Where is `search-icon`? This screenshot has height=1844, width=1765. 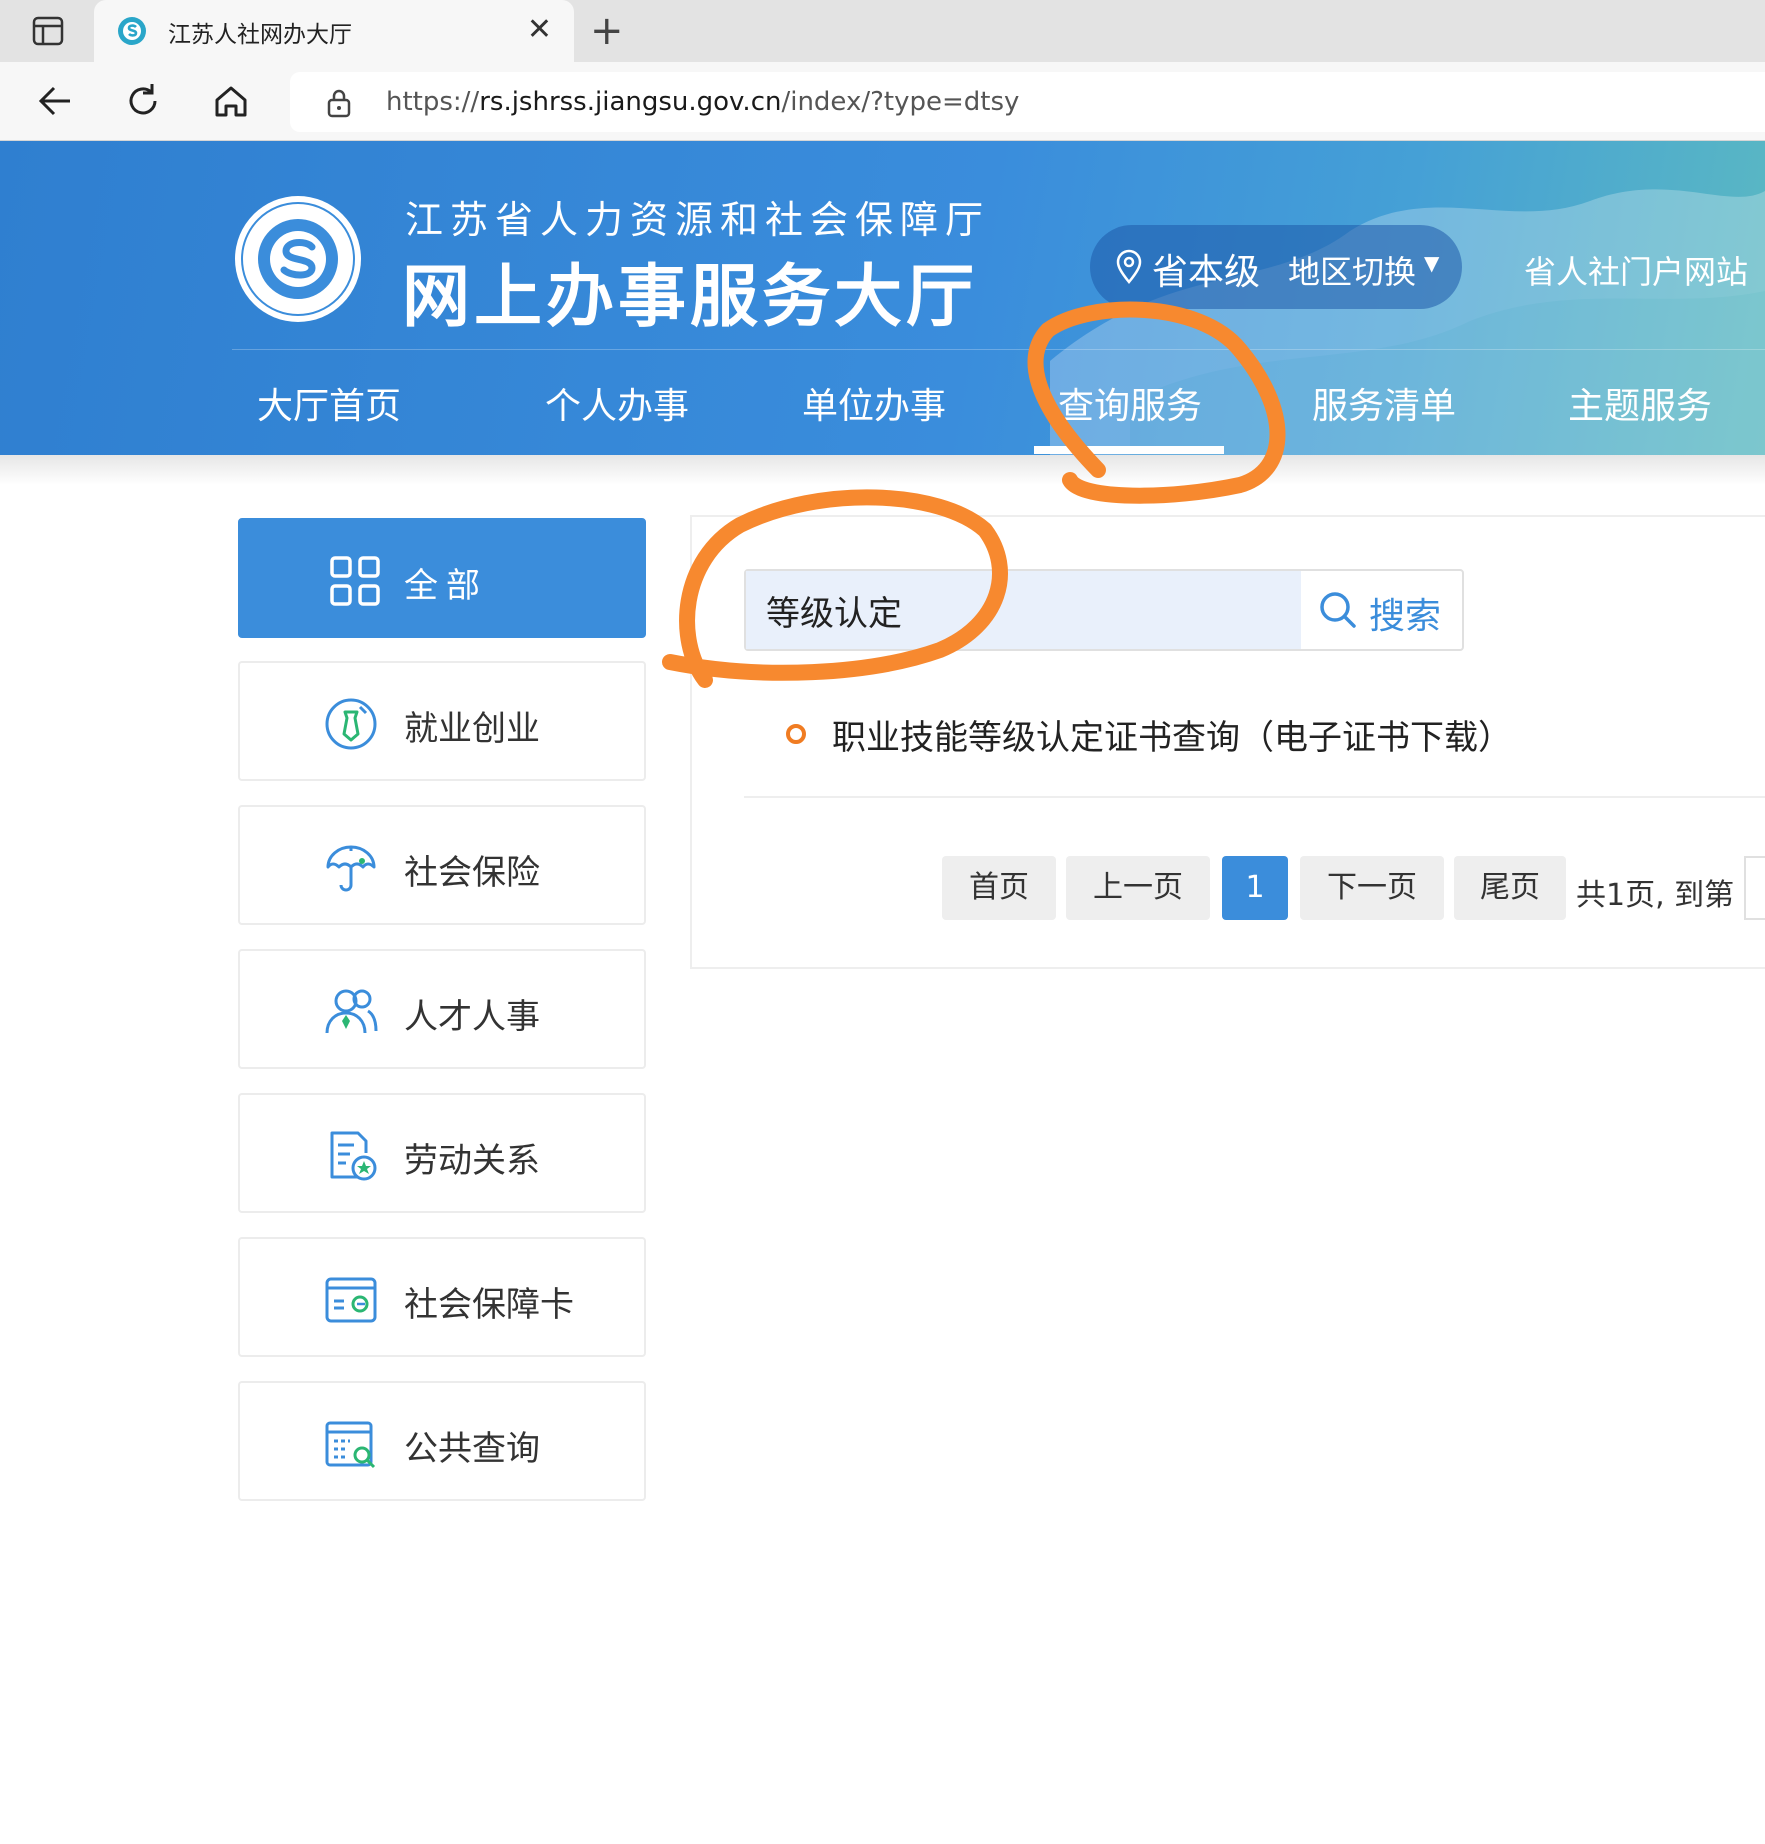
search-icon is located at coordinates (1338, 610).